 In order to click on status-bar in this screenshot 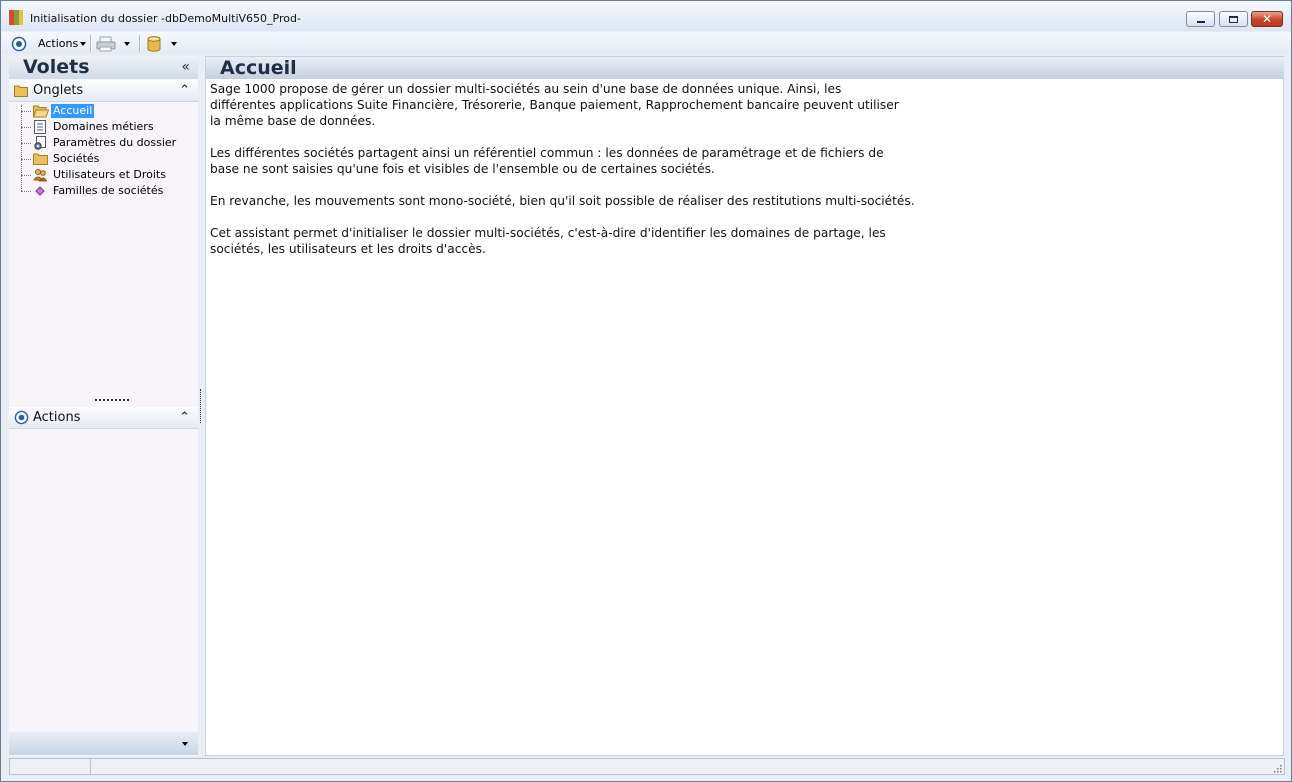, I will do `click(647, 766)`.